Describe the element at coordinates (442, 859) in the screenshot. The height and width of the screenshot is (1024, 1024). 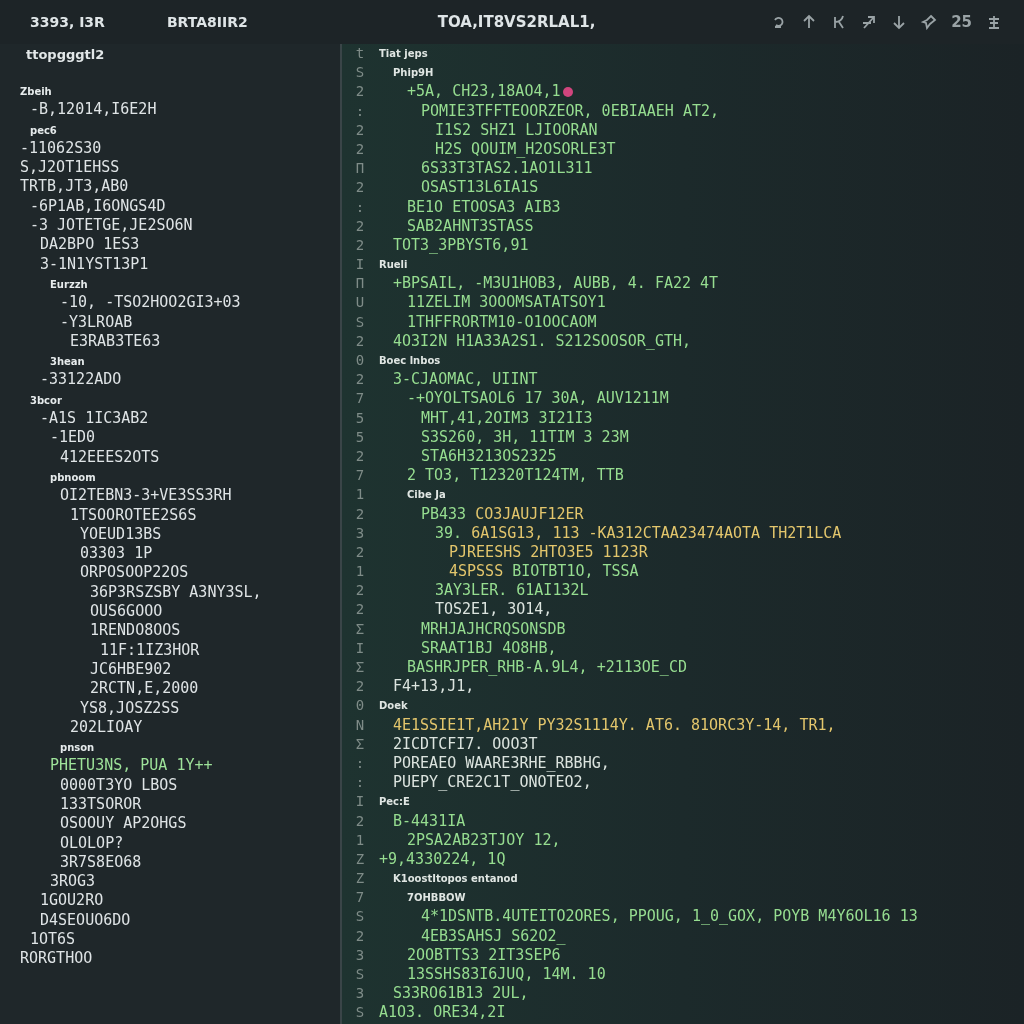
I see `code-line: +9,4330224, 1Q` at that location.